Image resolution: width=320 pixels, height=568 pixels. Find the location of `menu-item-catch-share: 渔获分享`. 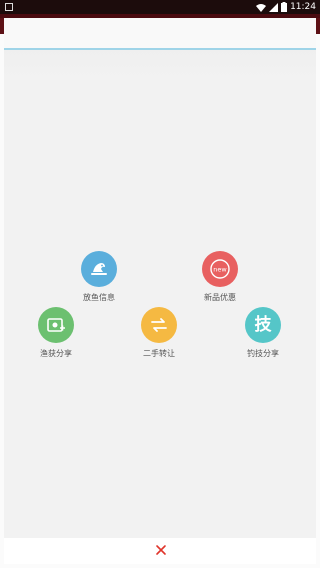

menu-item-catch-share: 渔获分享 is located at coordinates (56, 333).